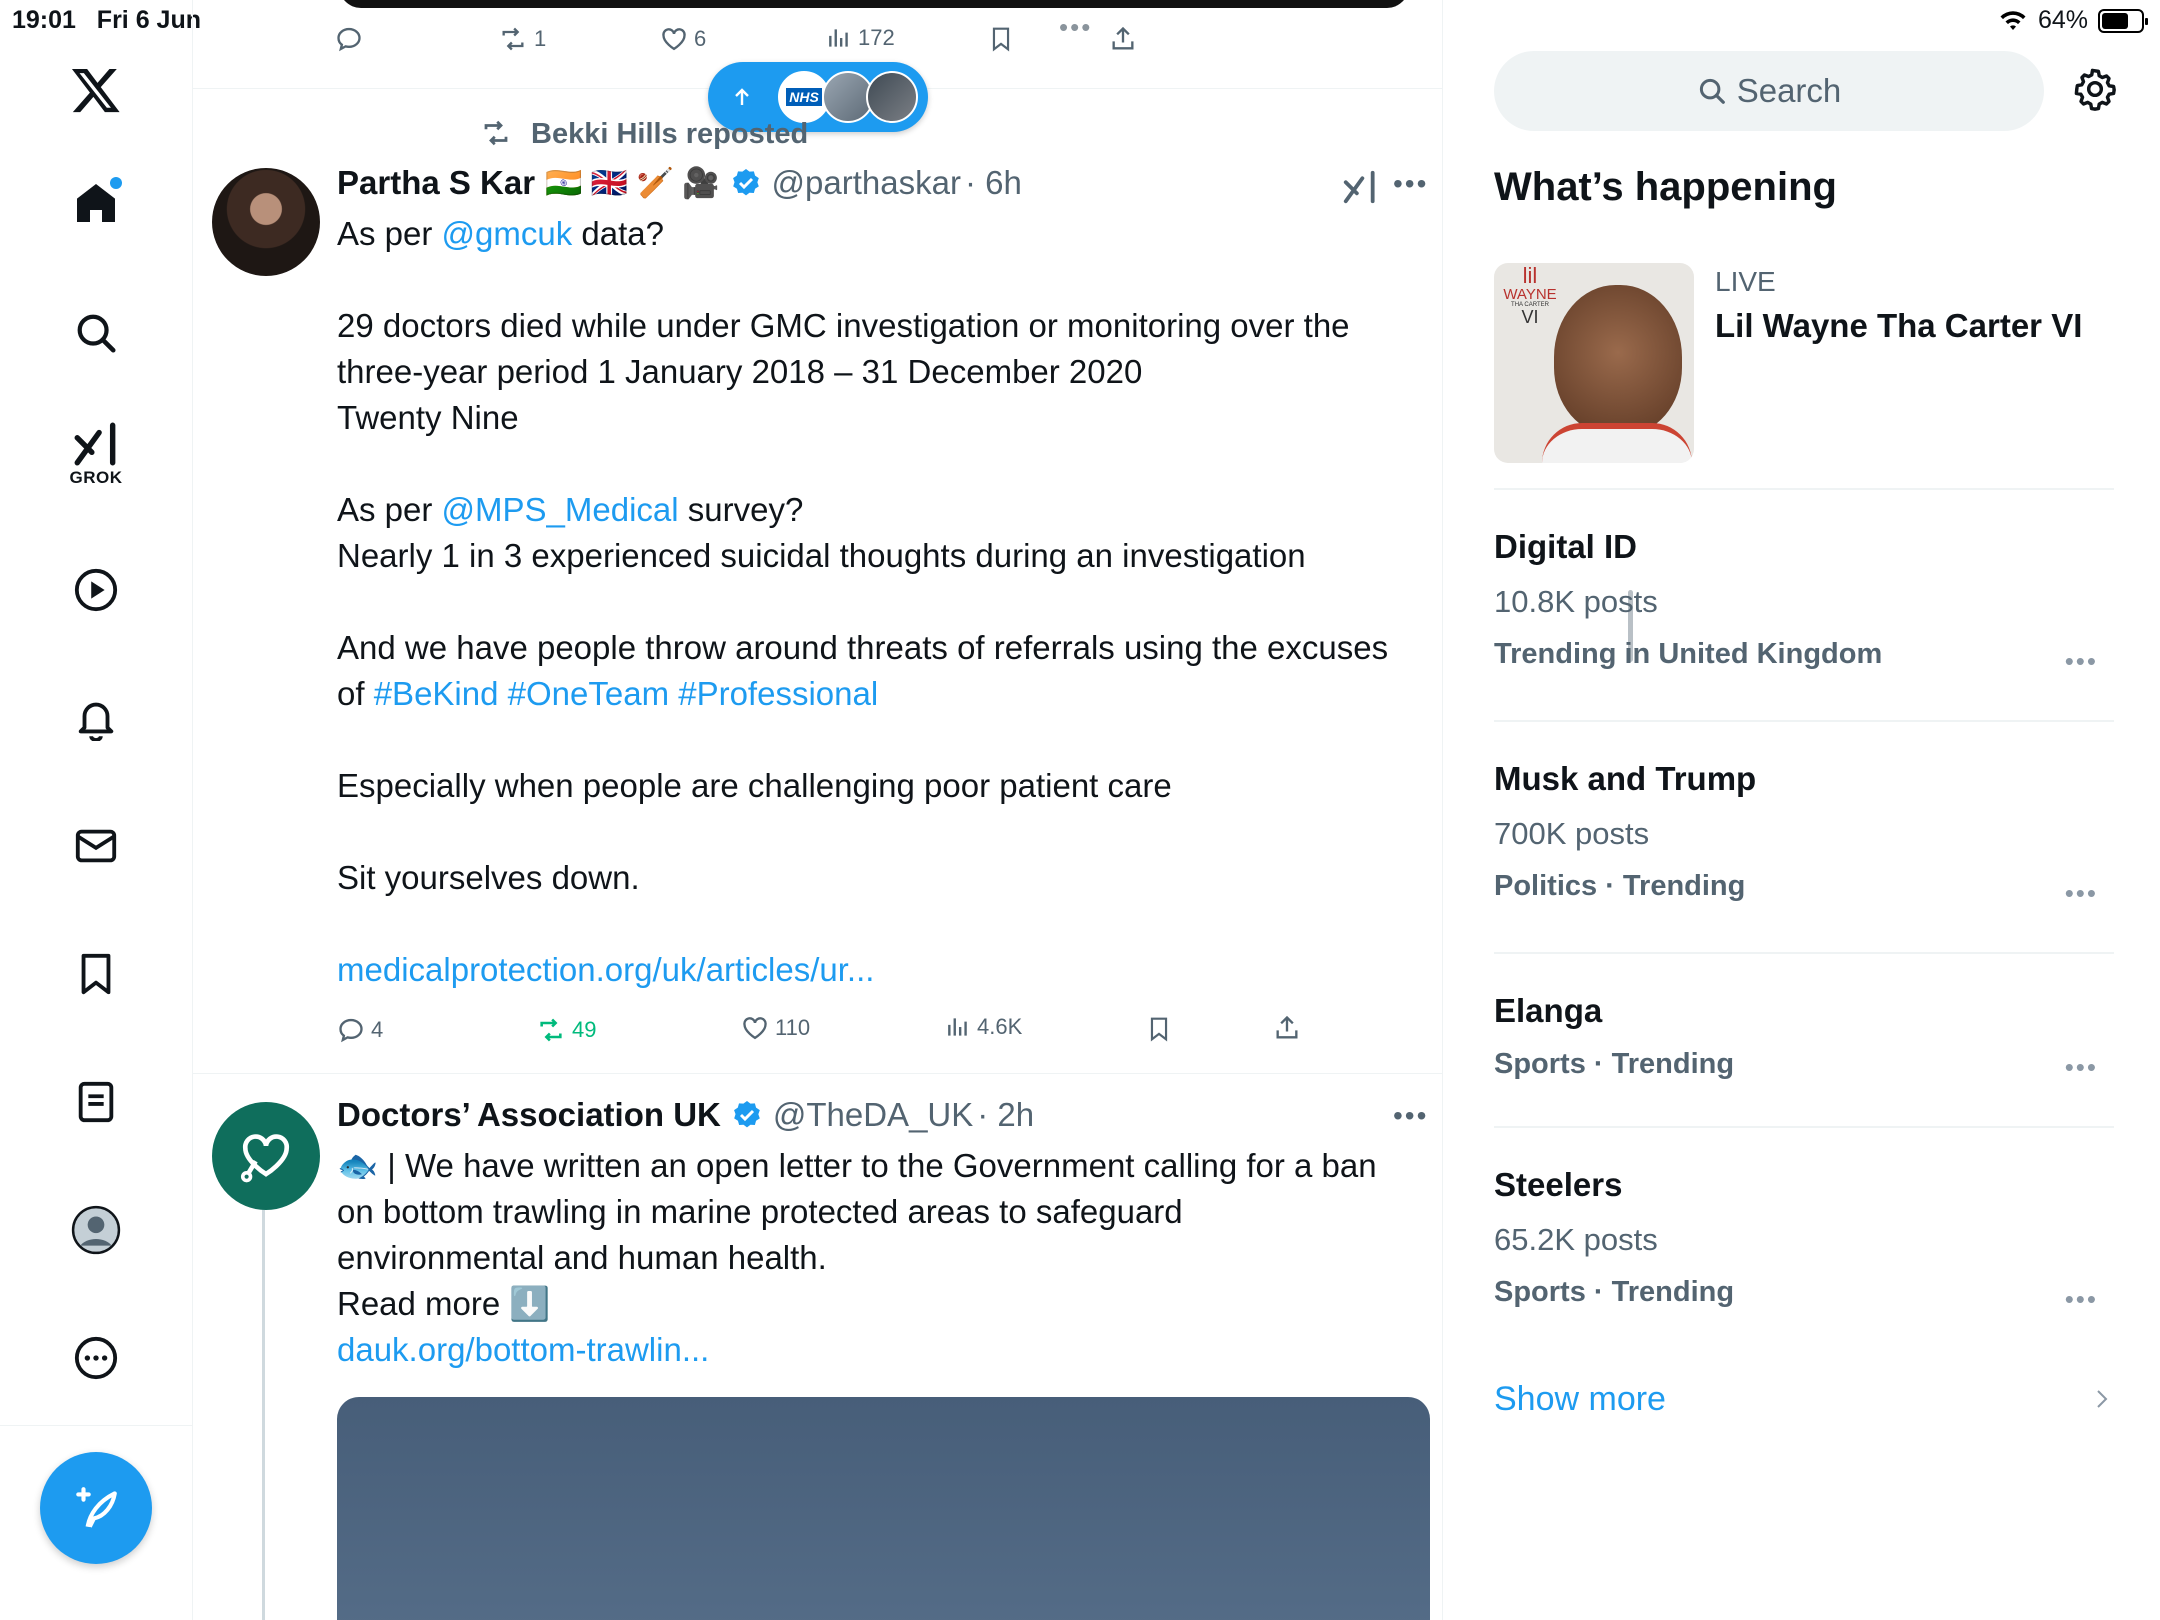 The image size is (2160, 1620). Describe the element at coordinates (866, 183) in the screenshot. I see `handle: @parthaskar` at that location.